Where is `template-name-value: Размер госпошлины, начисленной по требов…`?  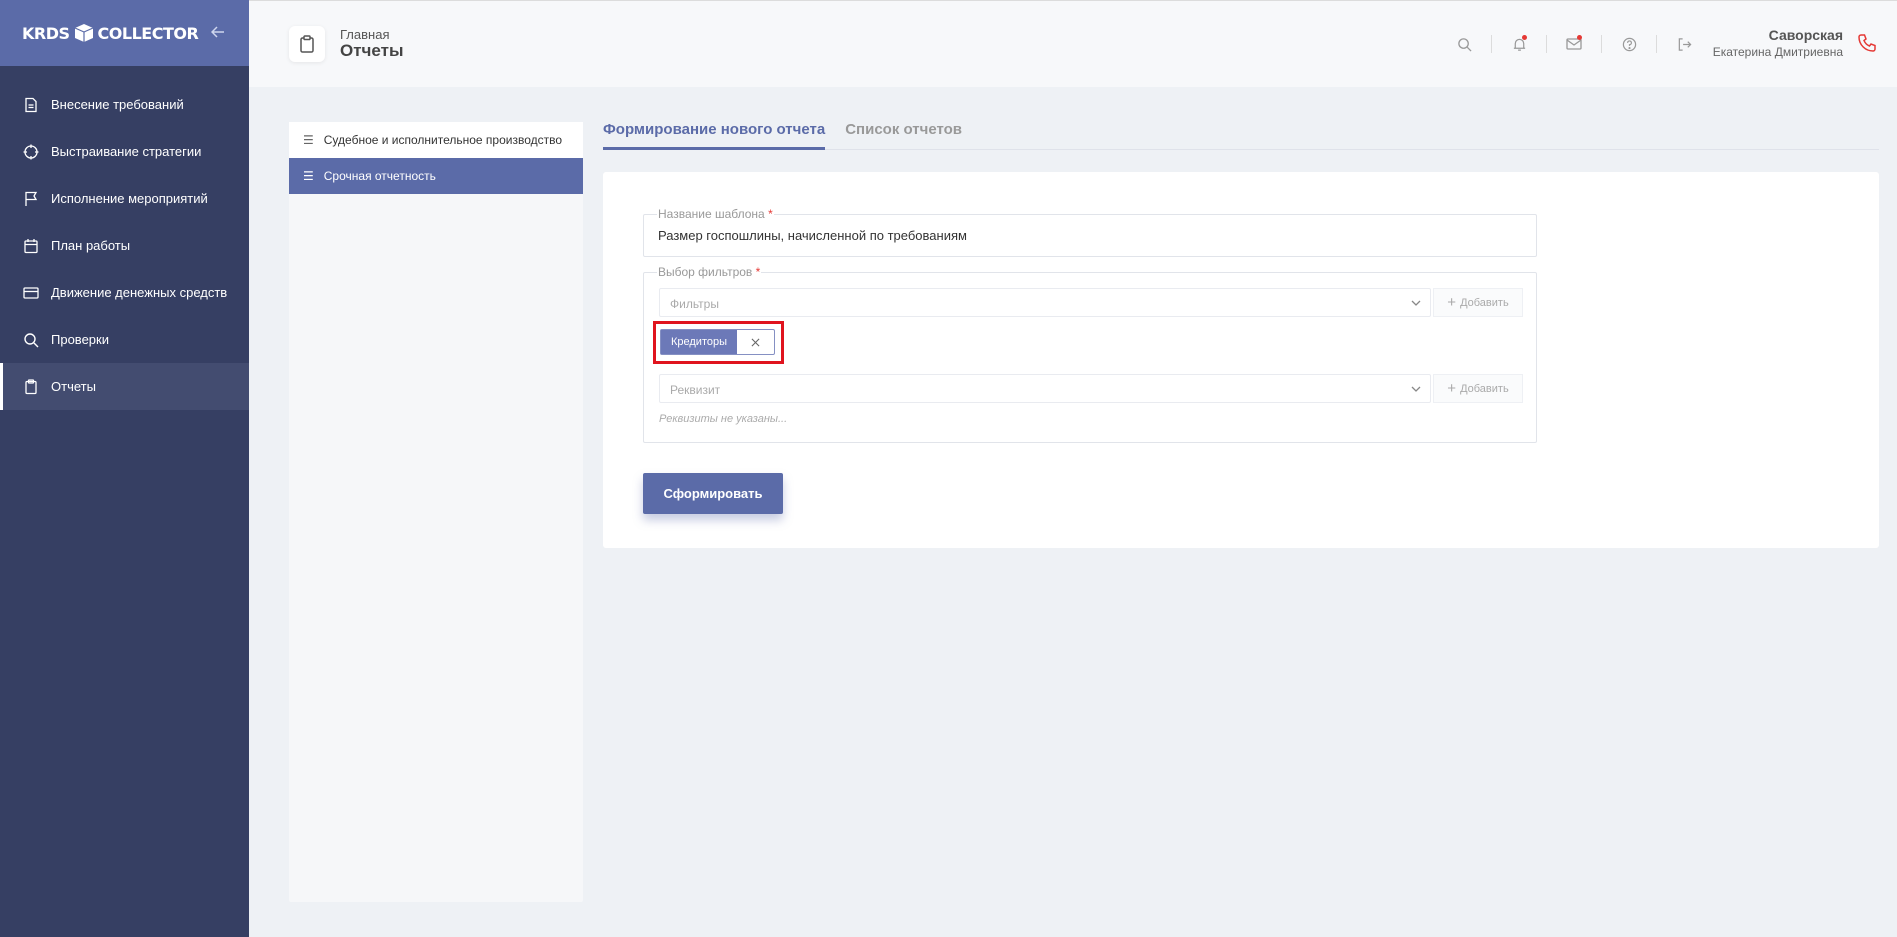
template-name-value: Размер госпошлины, начисленной по требов… is located at coordinates (812, 235).